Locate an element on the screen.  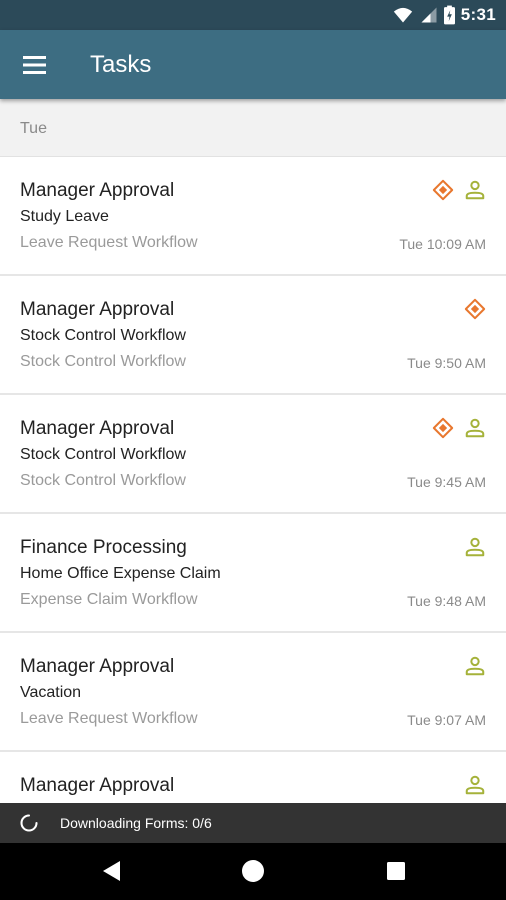
recents-icon is located at coordinates (396, 871).